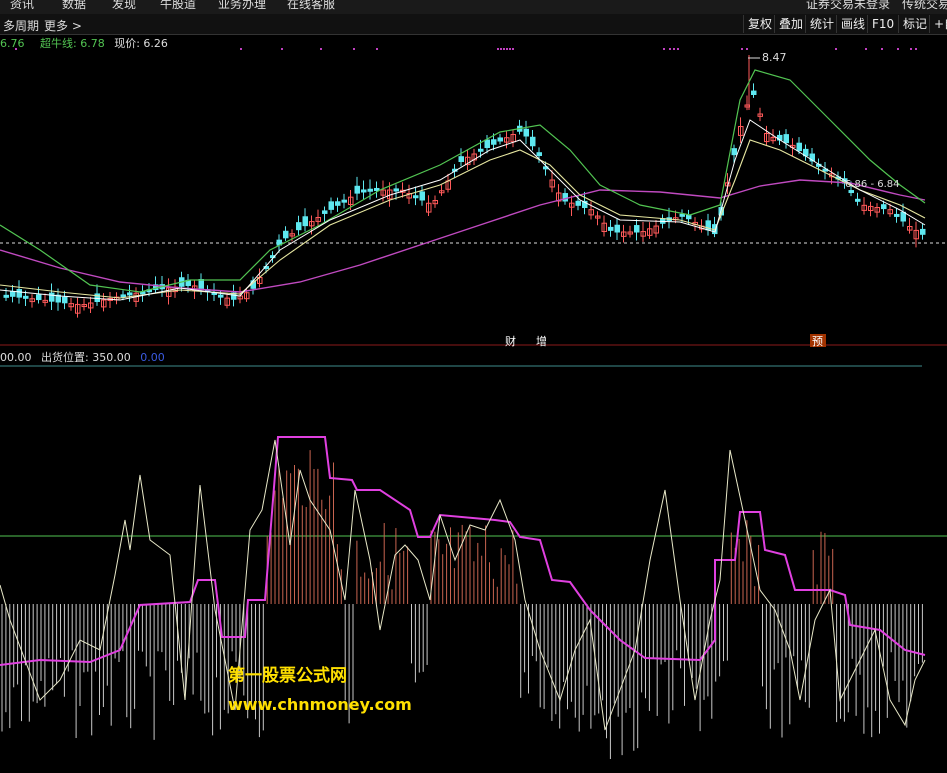 This screenshot has height=773, width=947. Describe the element at coordinates (872, 184) in the screenshot. I see `range-marker: 6.86 - 6.84` at that location.